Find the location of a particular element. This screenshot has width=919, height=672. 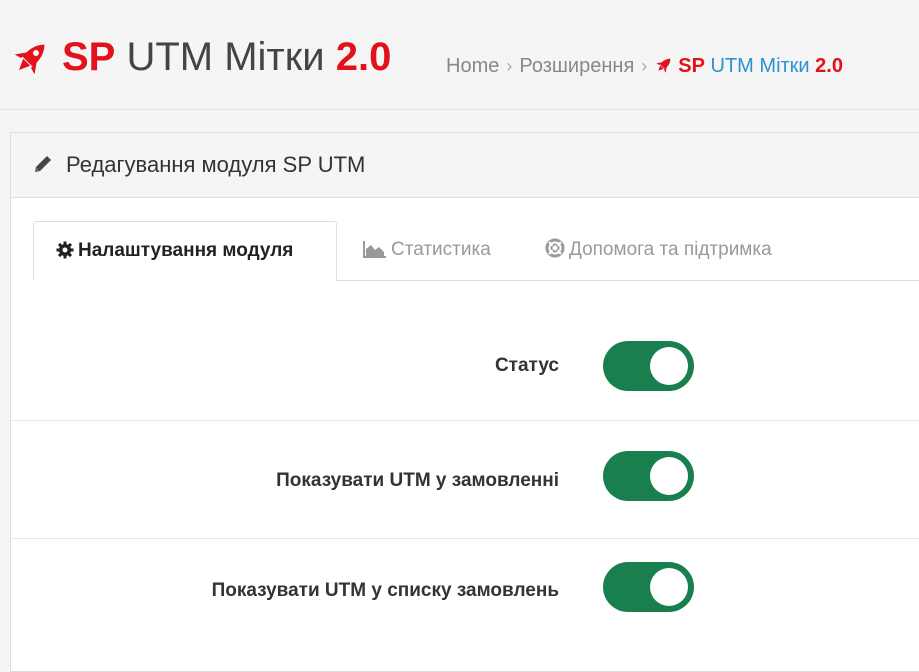

tab-statistics-label: Статистика is located at coordinates (441, 249).